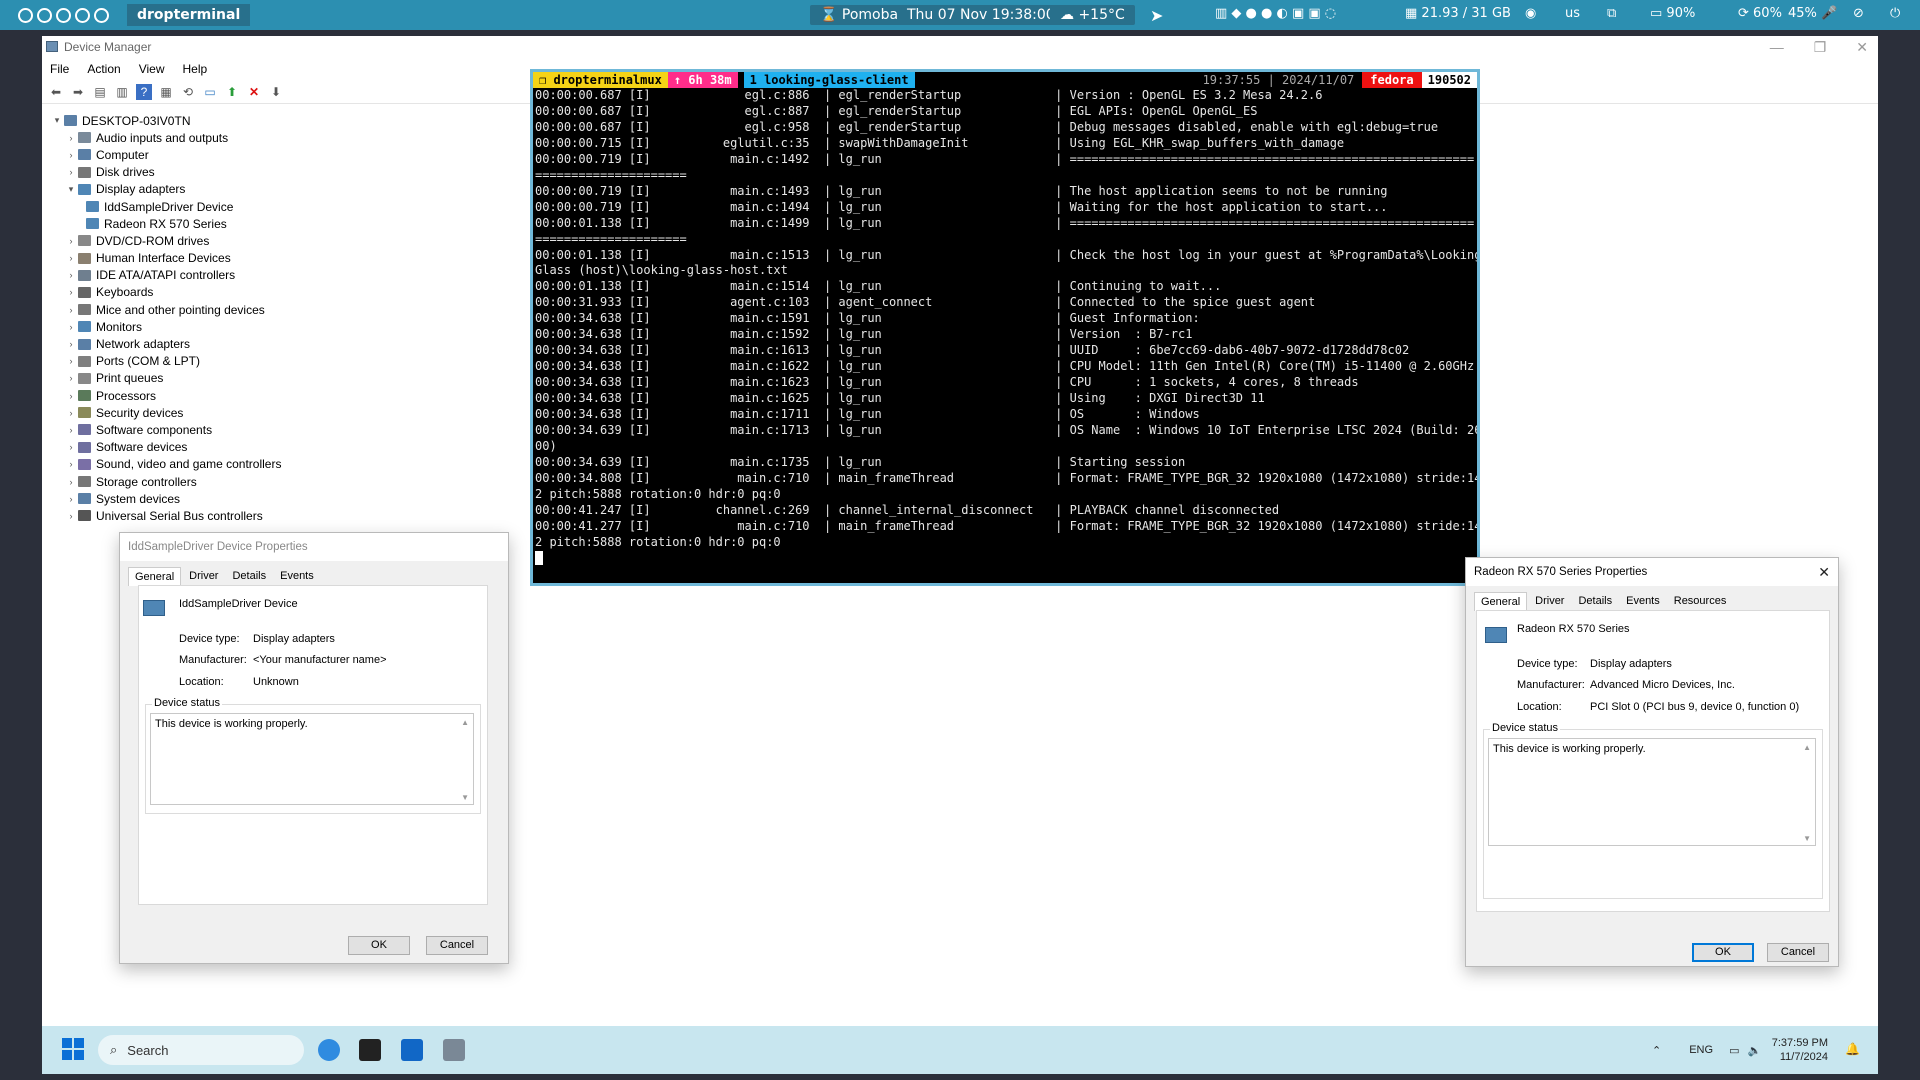  I want to click on power-icon: ⏻, so click(1895, 13).